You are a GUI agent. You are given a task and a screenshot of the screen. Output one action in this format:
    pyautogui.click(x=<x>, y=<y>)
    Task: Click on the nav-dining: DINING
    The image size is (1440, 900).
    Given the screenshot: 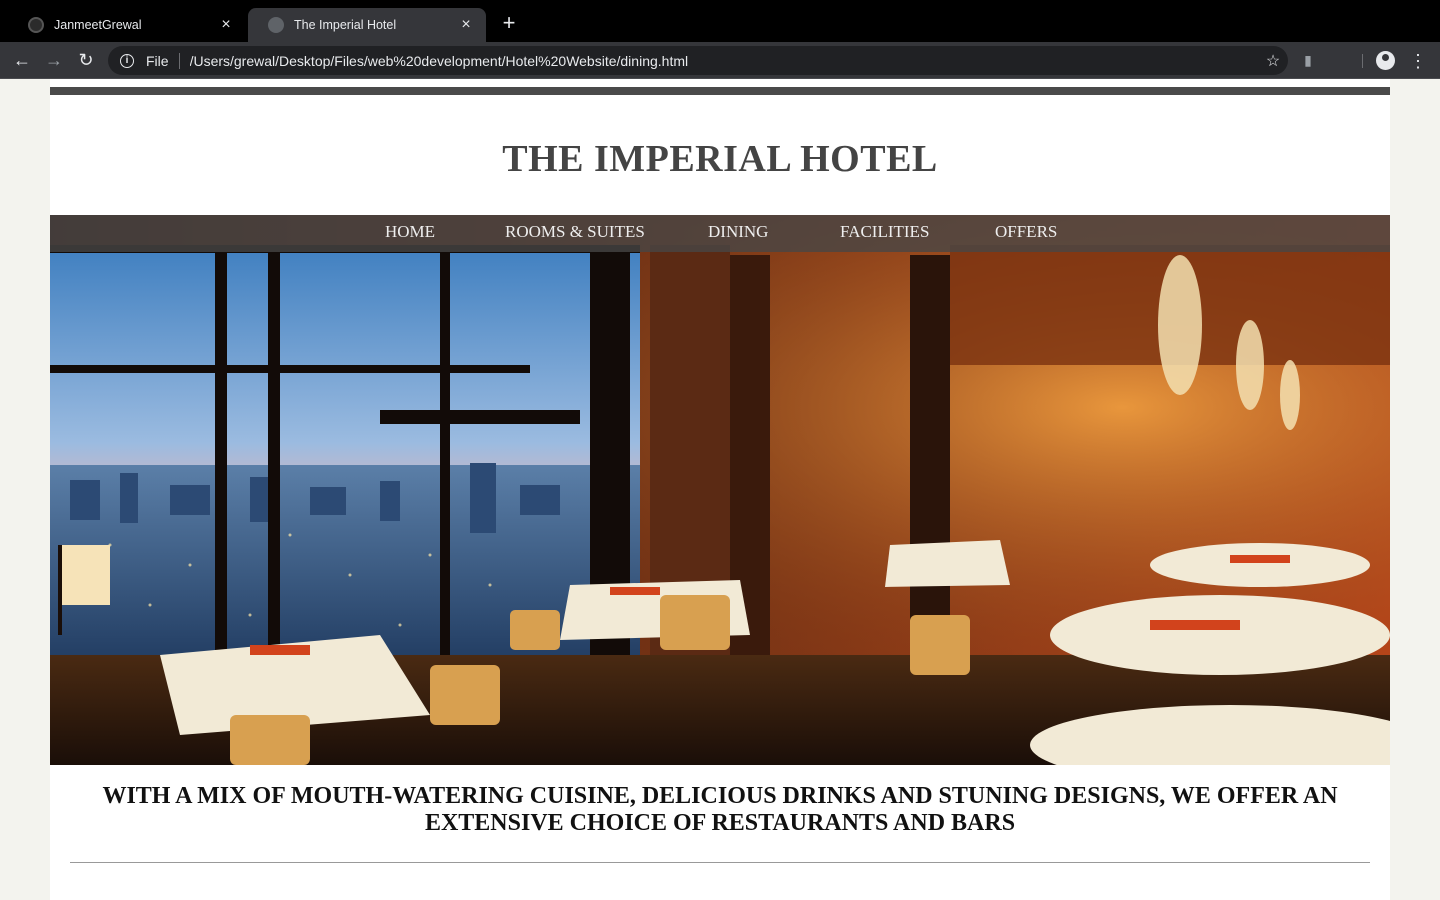 What is the action you would take?
    pyautogui.click(x=738, y=232)
    